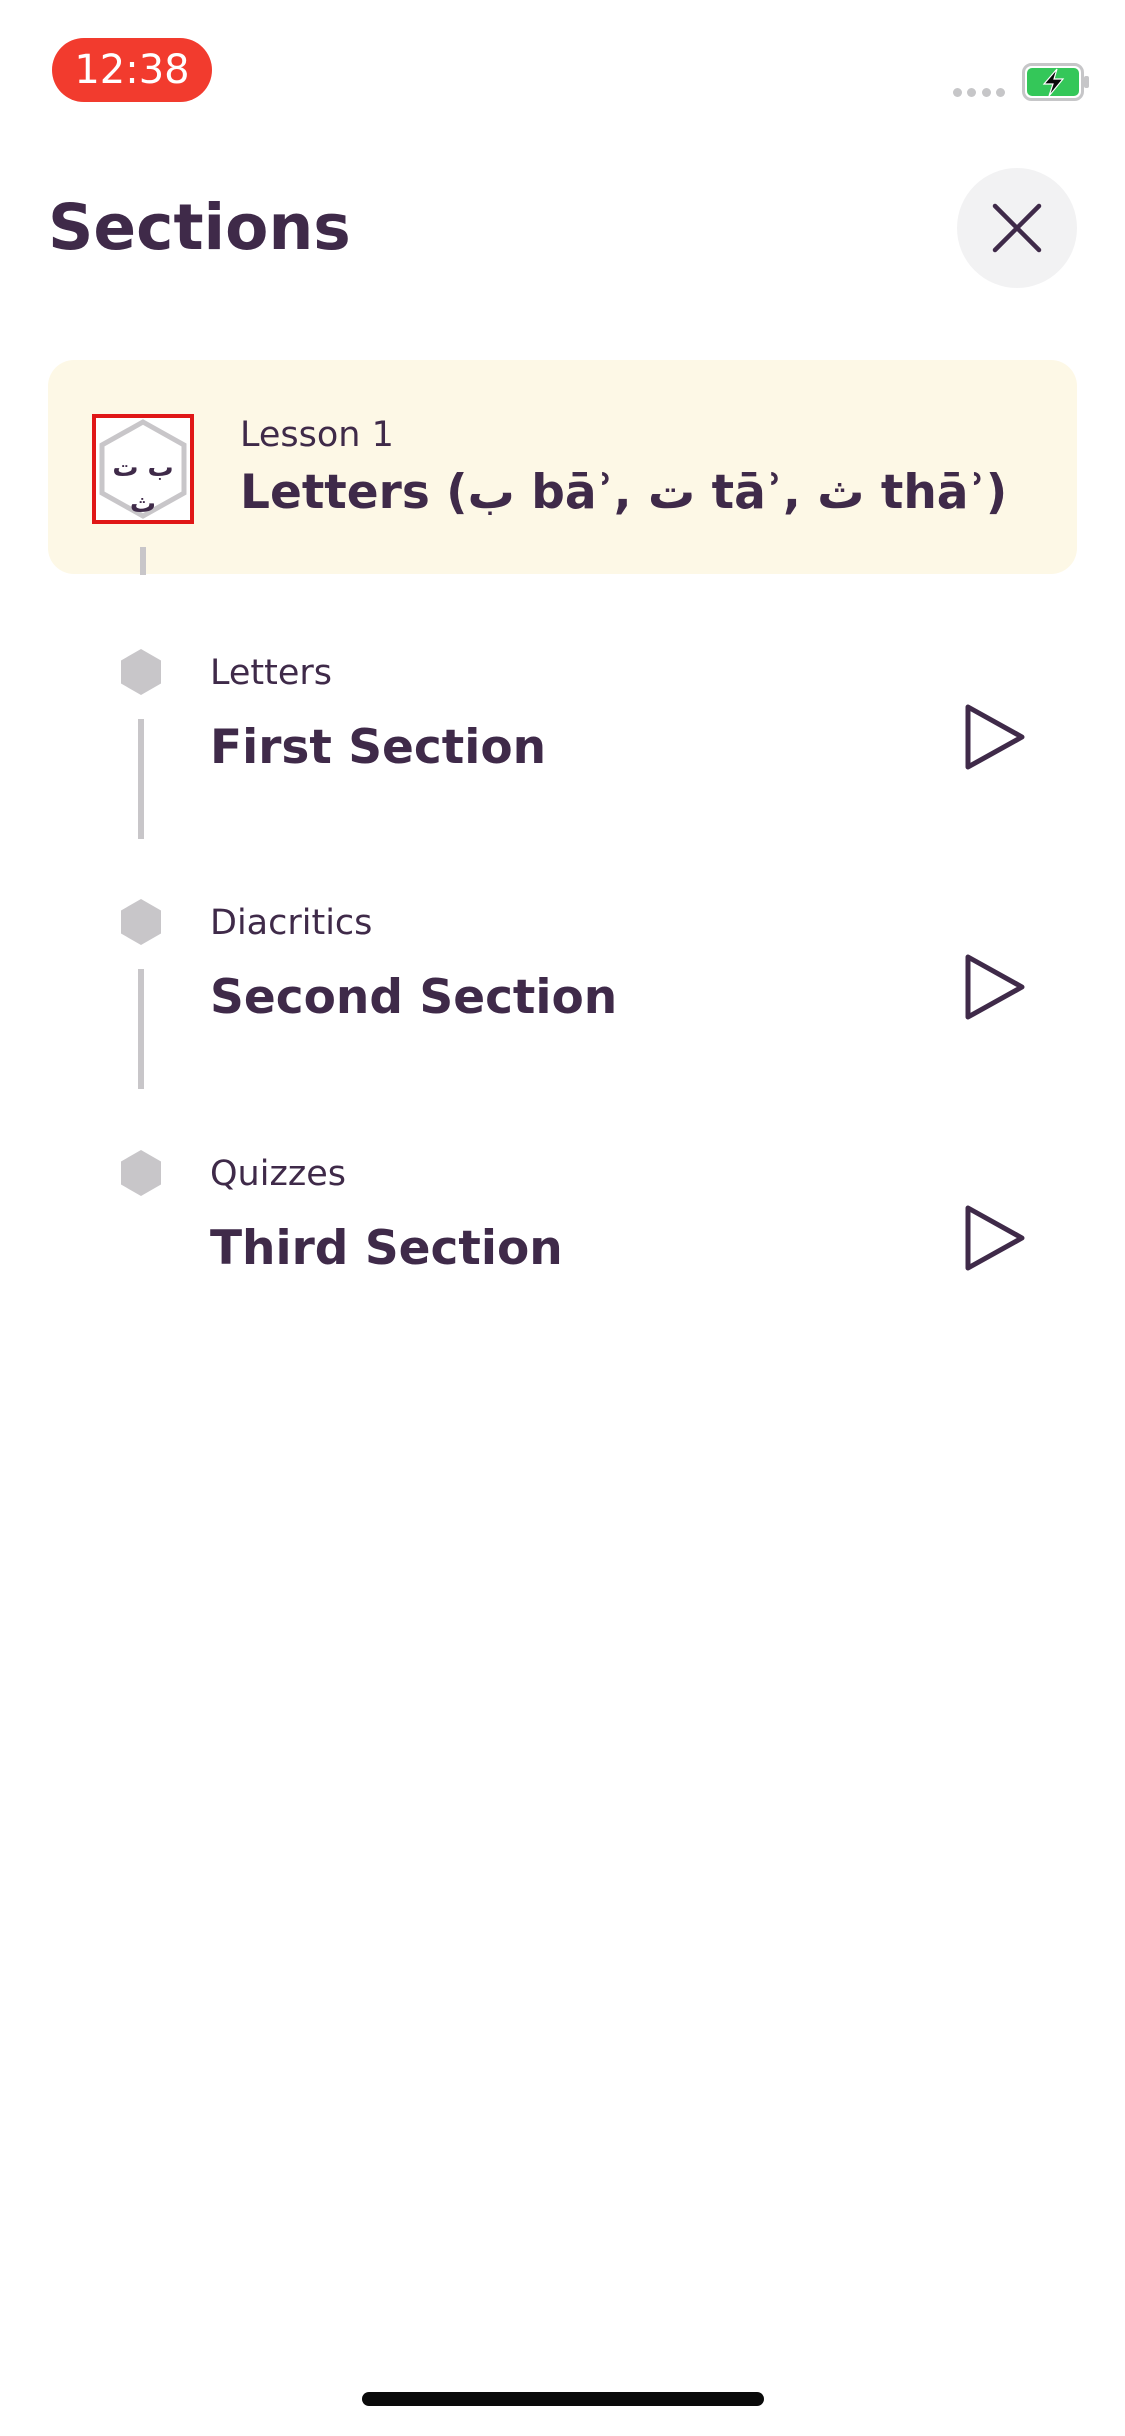 The image size is (1125, 2436). Describe the element at coordinates (1056, 82) in the screenshot. I see `battery-charging-icon` at that location.